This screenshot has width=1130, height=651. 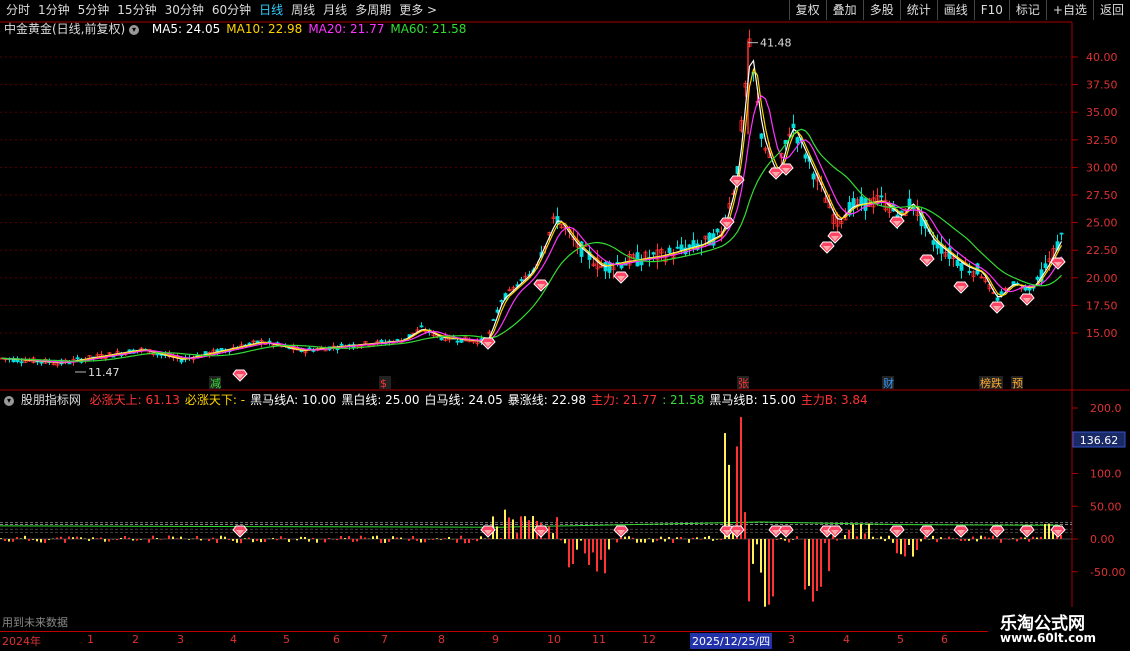 I want to click on indicator-label-5: 暴涨线: 22.98, so click(x=547, y=400).